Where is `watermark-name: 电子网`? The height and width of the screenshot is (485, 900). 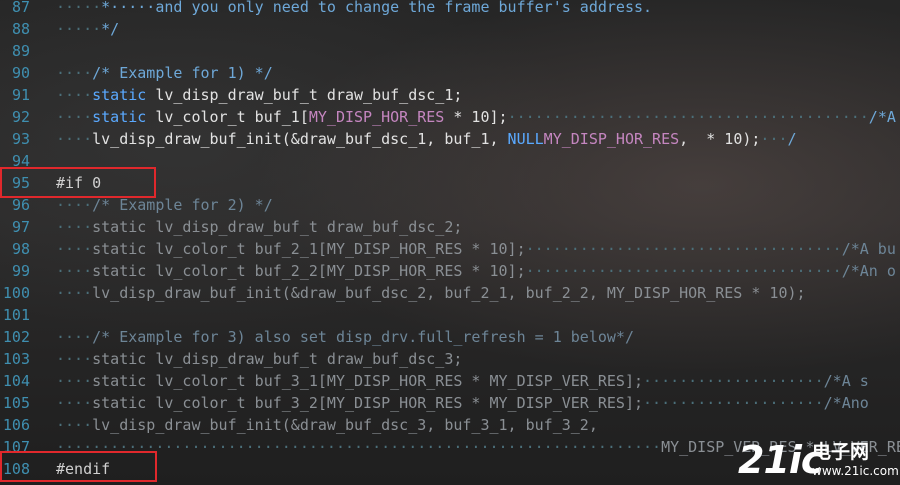 watermark-name: 电子网 is located at coordinates (841, 452).